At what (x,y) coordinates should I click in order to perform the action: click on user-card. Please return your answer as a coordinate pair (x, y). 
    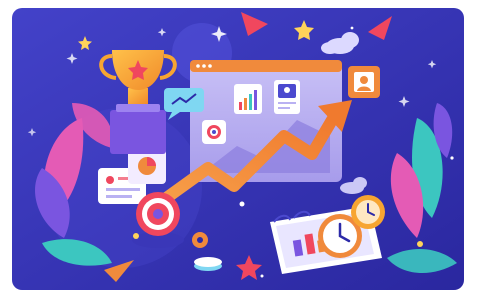
    Looking at the image, I should click on (364, 82).